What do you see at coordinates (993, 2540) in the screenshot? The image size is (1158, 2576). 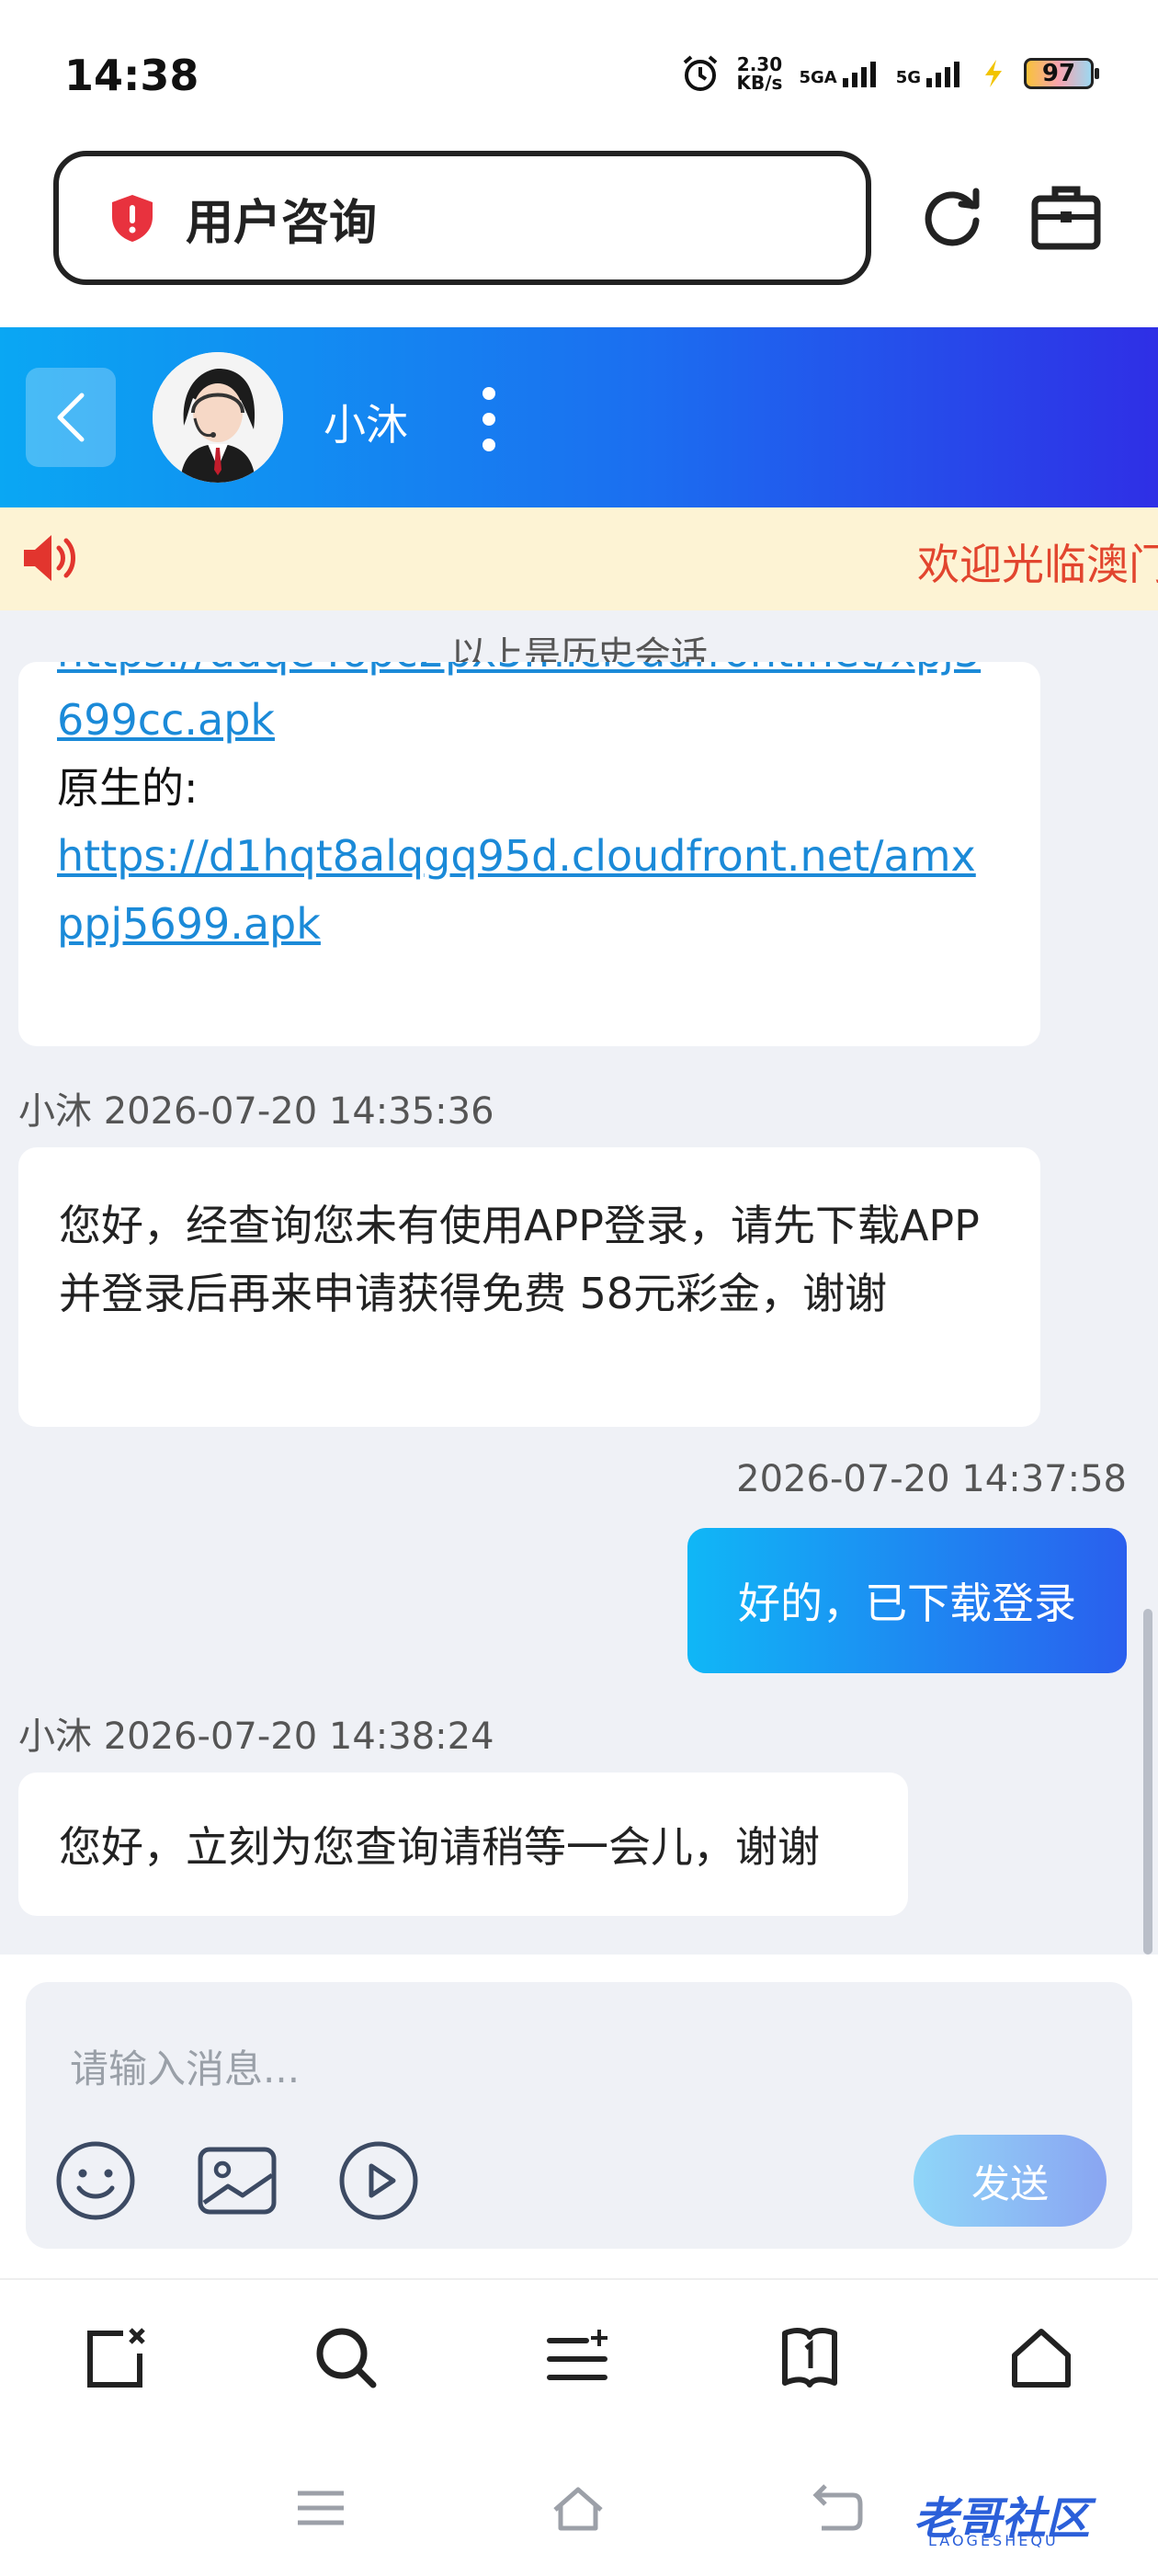 I see `watermark-subtitle: LAOGESHEQU` at bounding box center [993, 2540].